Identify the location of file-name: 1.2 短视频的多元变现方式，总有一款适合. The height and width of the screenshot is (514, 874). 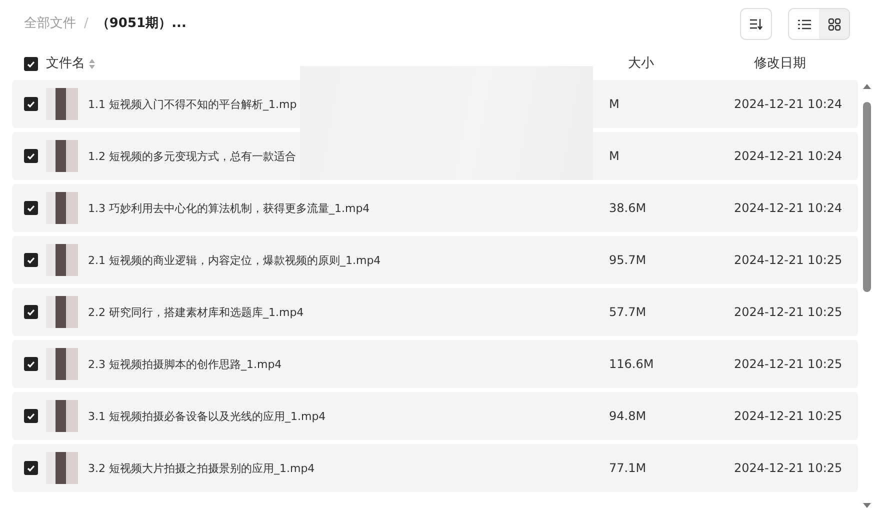
(192, 156).